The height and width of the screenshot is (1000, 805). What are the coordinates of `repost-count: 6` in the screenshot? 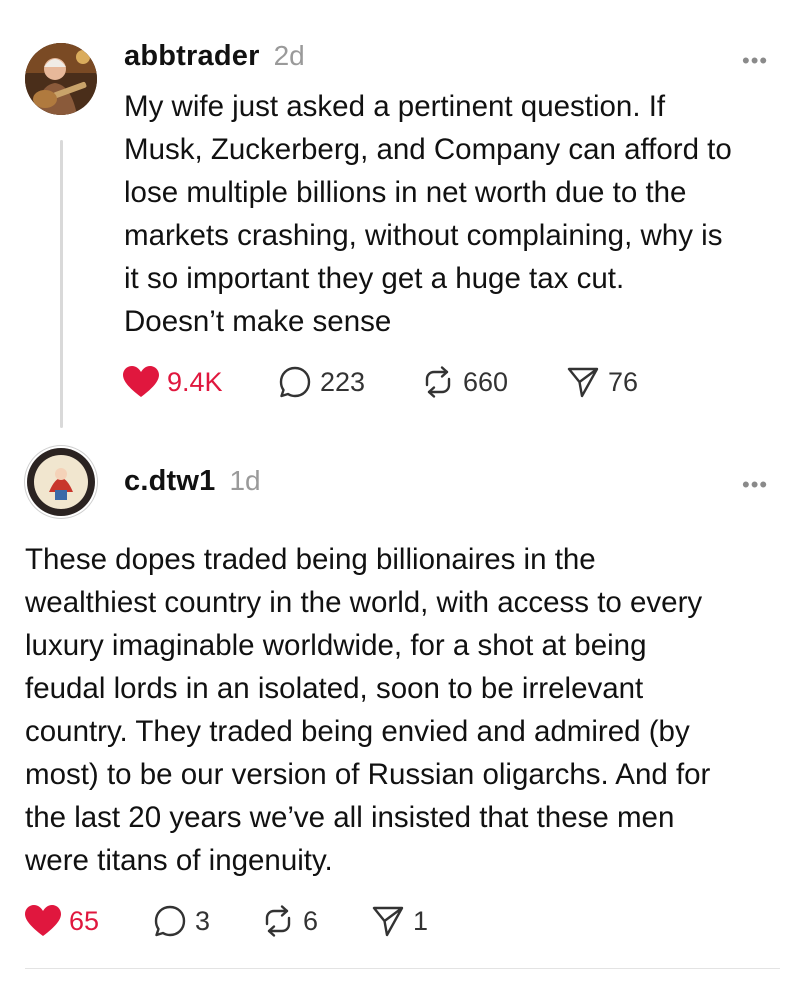 It's located at (311, 920).